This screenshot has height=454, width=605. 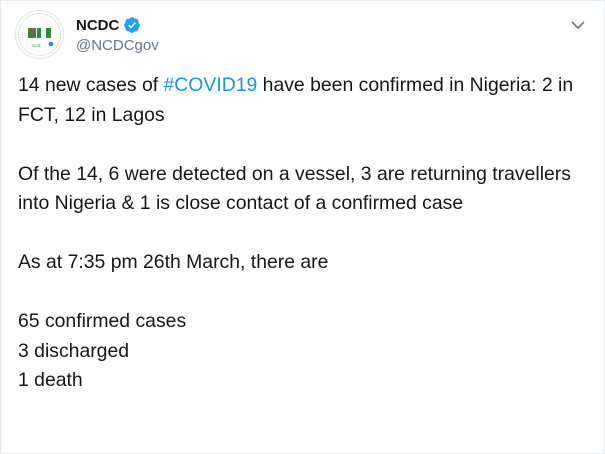 I want to click on stat-deaths: 1 death, so click(x=50, y=380).